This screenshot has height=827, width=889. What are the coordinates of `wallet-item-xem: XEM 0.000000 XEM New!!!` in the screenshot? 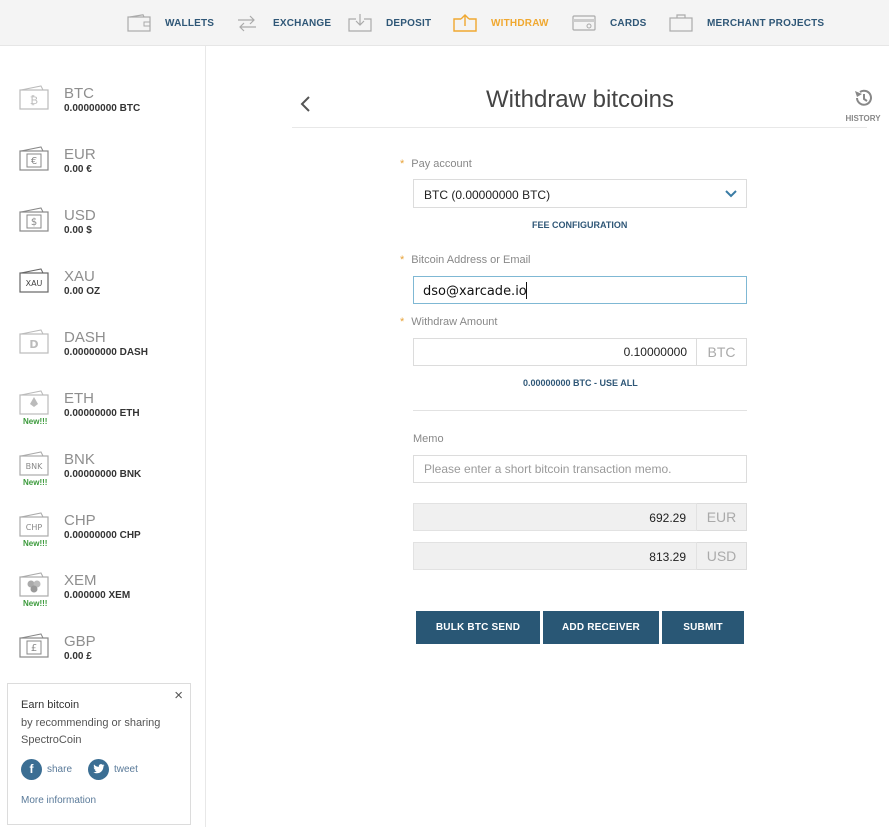 It's located at (102, 593).